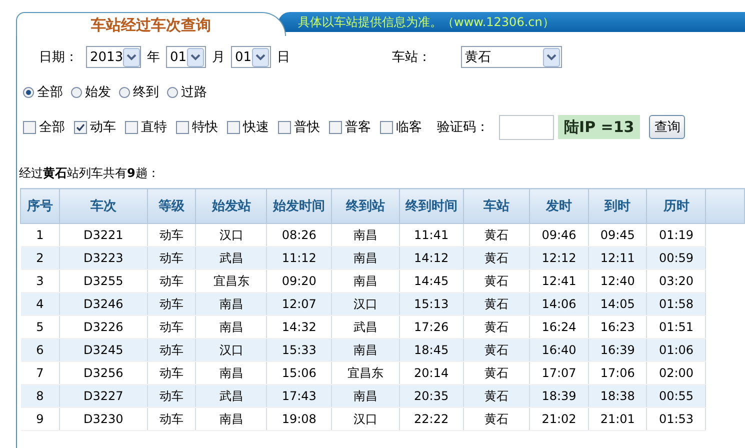  Describe the element at coordinates (104, 350) in the screenshot. I see `table-cell: D3245` at that location.